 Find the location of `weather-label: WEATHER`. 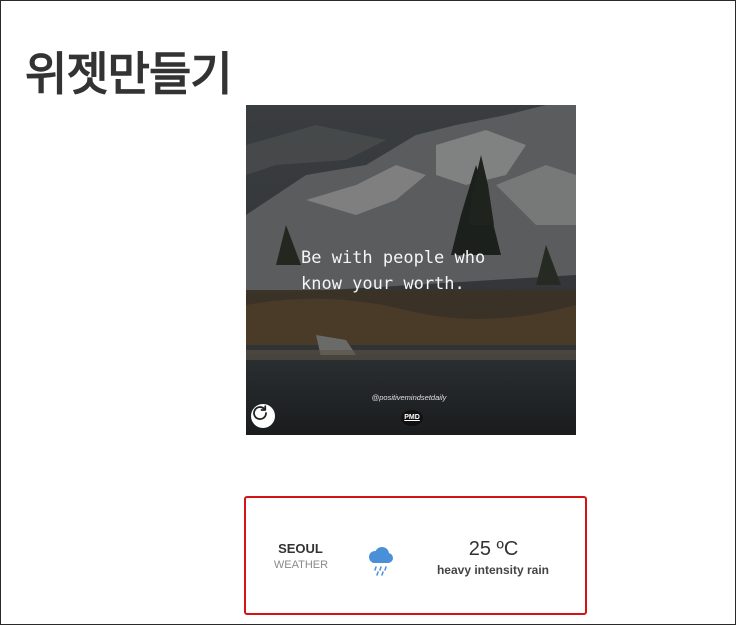

weather-label: WEATHER is located at coordinates (301, 565).